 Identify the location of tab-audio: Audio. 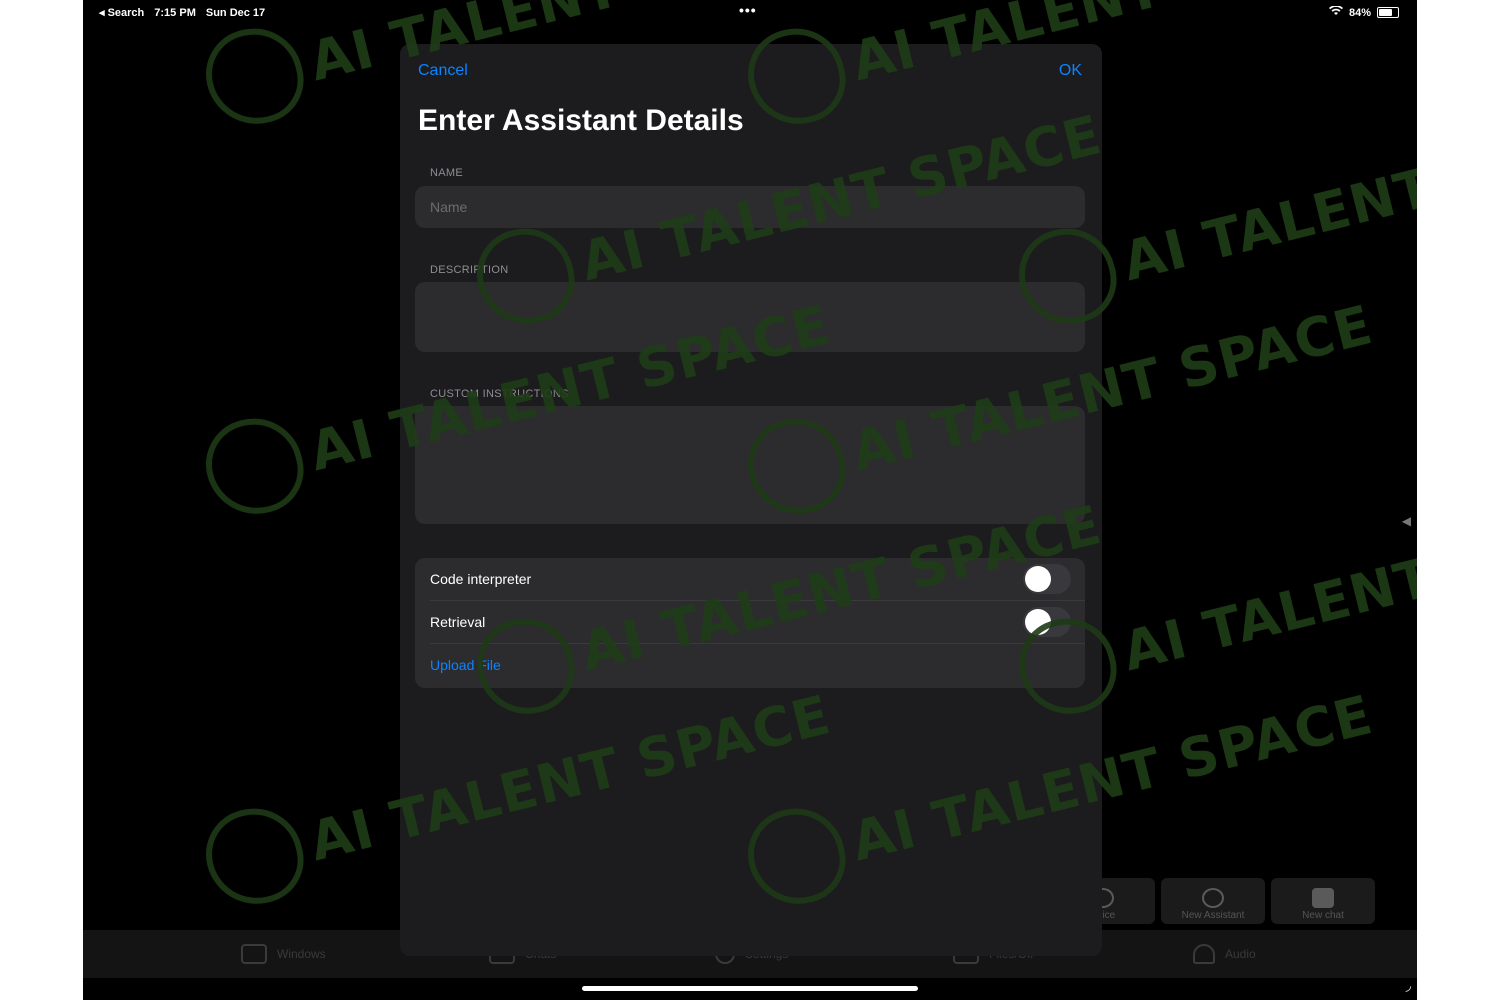
(1224, 954).